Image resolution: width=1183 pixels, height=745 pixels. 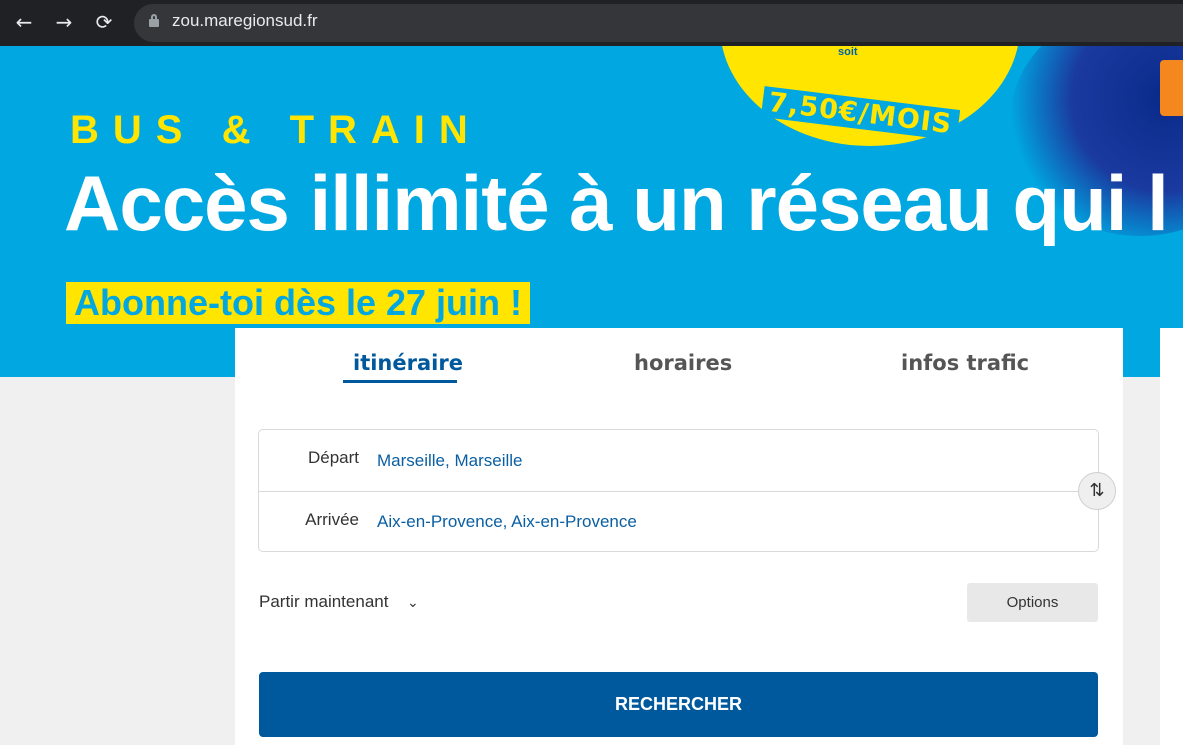 What do you see at coordinates (276, 130) in the screenshot?
I see `hero-kicker: BUS & TRAIN` at bounding box center [276, 130].